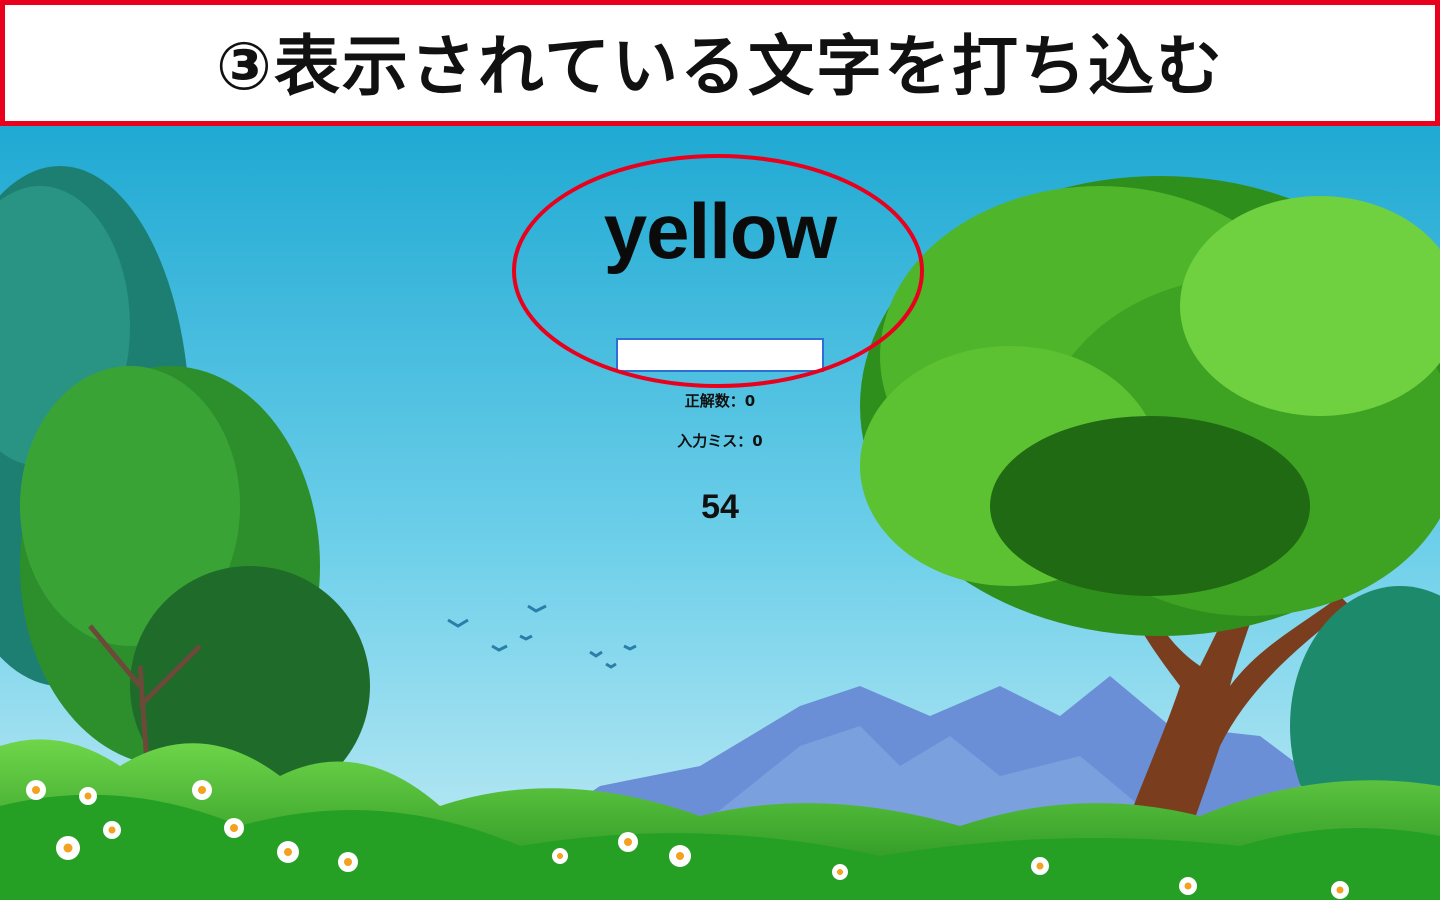 The image size is (1440, 900). I want to click on miss-count: 入力ミス：0, so click(720, 441).